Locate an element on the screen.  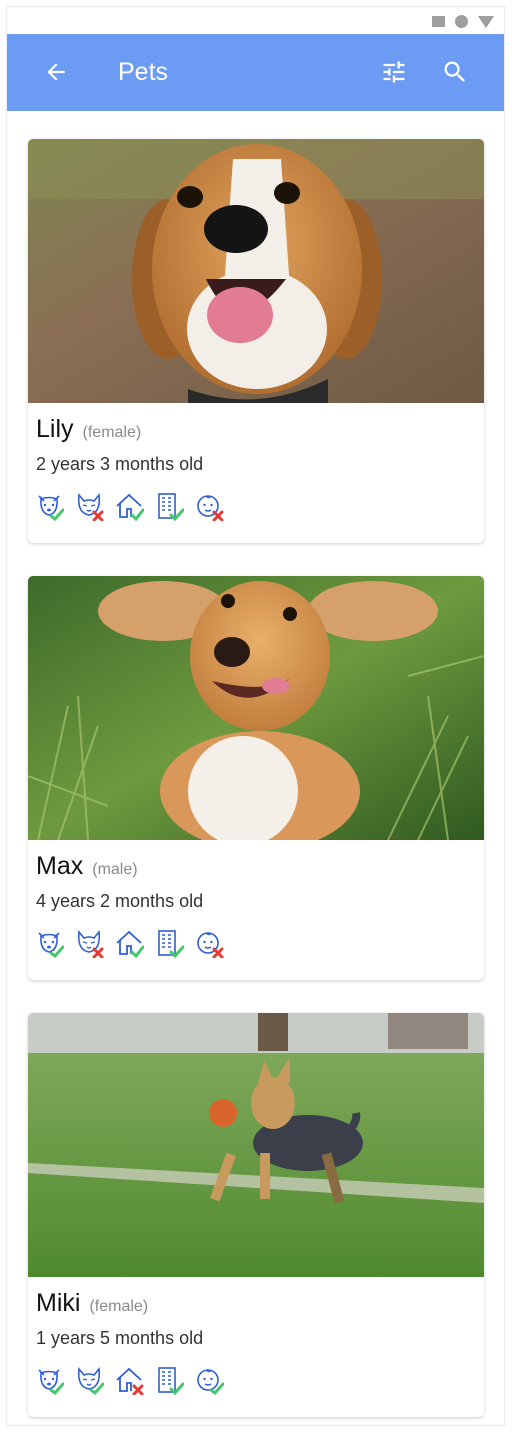
tune-icon is located at coordinates (394, 72).